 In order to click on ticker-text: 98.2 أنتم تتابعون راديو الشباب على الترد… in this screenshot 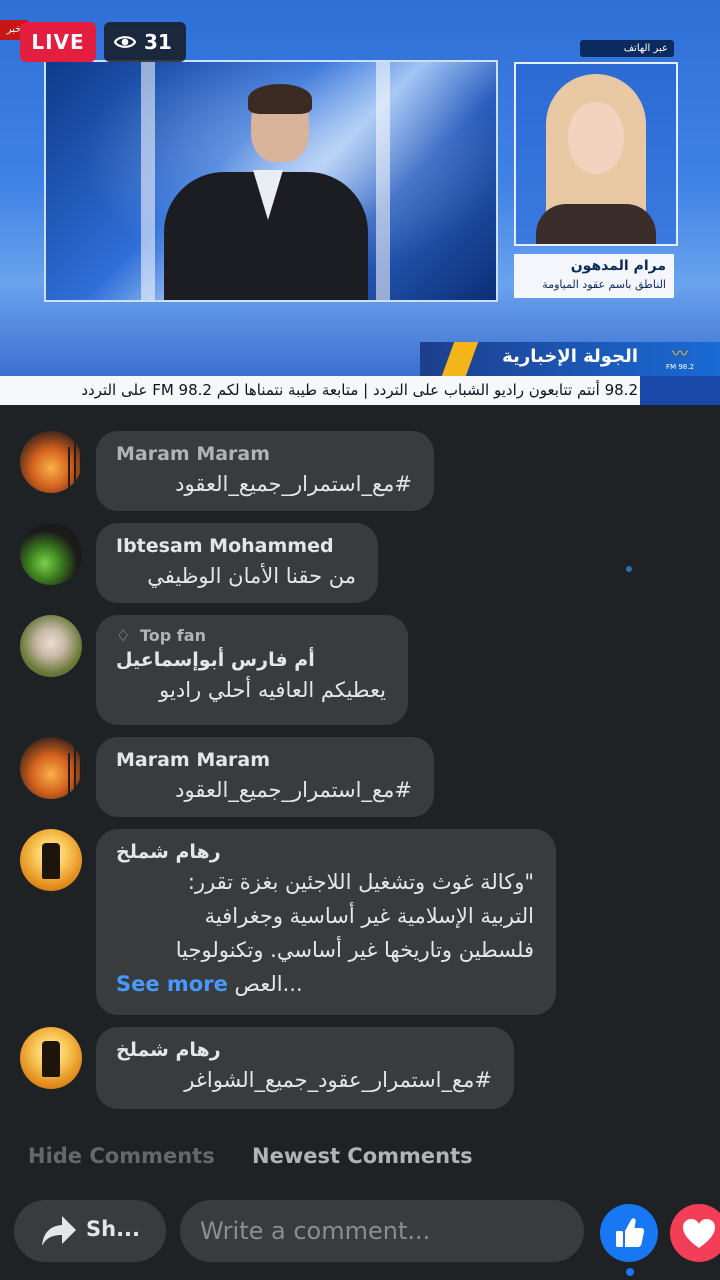, I will do `click(359, 390)`.